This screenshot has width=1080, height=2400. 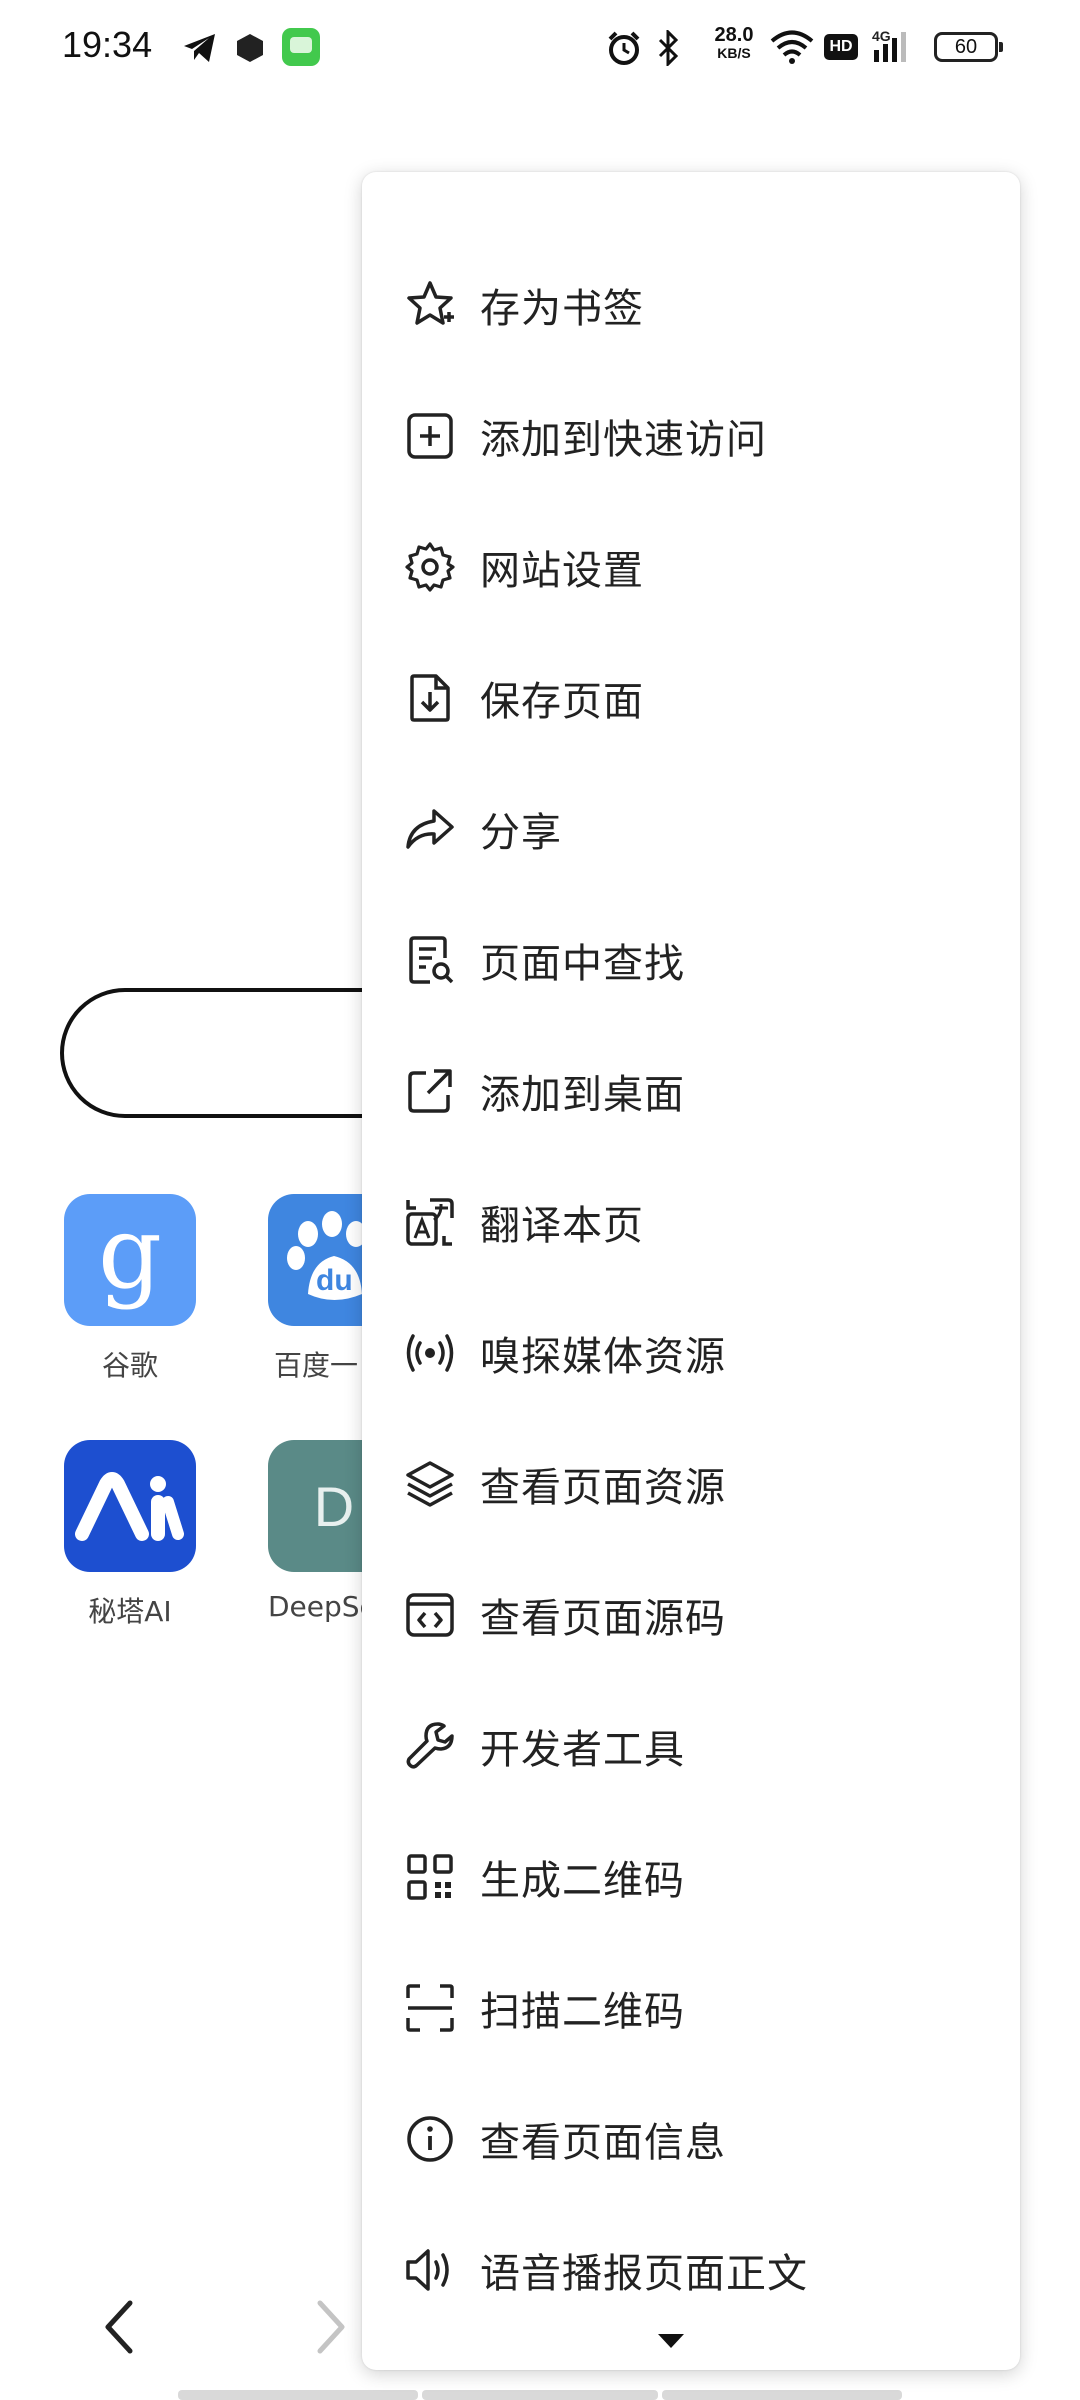 What do you see at coordinates (691, 1483) in the screenshot?
I see `menu-item-page-resources: 查看页面资源` at bounding box center [691, 1483].